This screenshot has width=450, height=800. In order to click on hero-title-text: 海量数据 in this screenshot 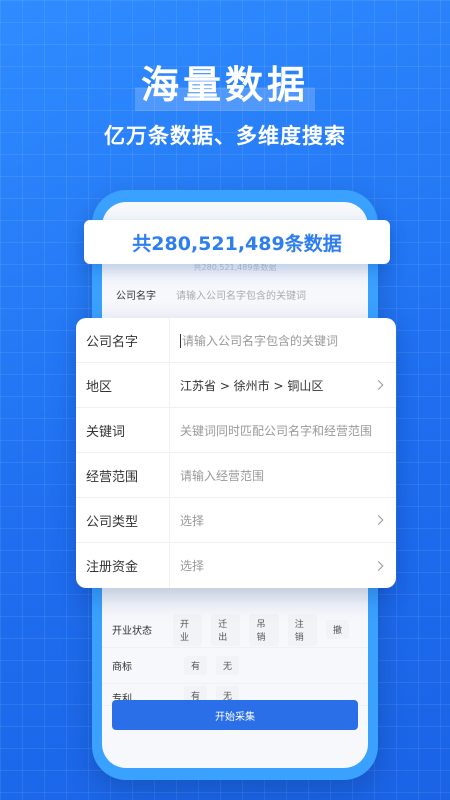, I will do `click(224, 81)`.